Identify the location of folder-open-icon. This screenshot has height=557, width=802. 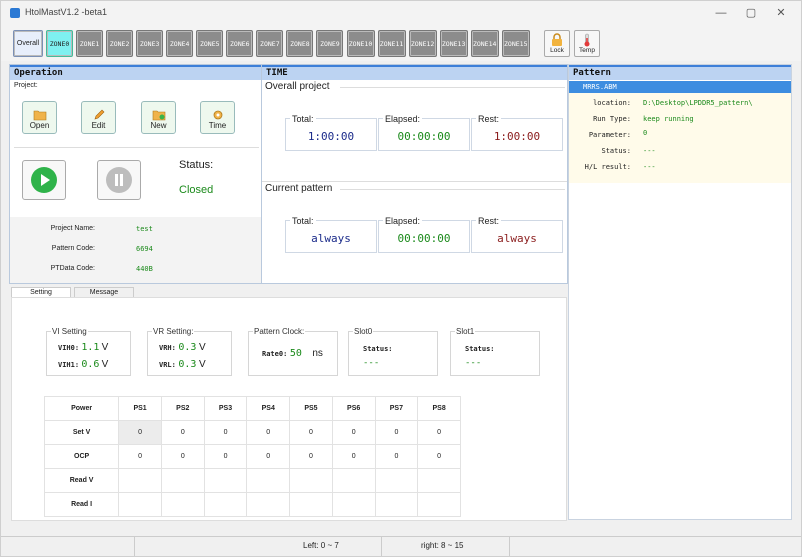
(39, 115).